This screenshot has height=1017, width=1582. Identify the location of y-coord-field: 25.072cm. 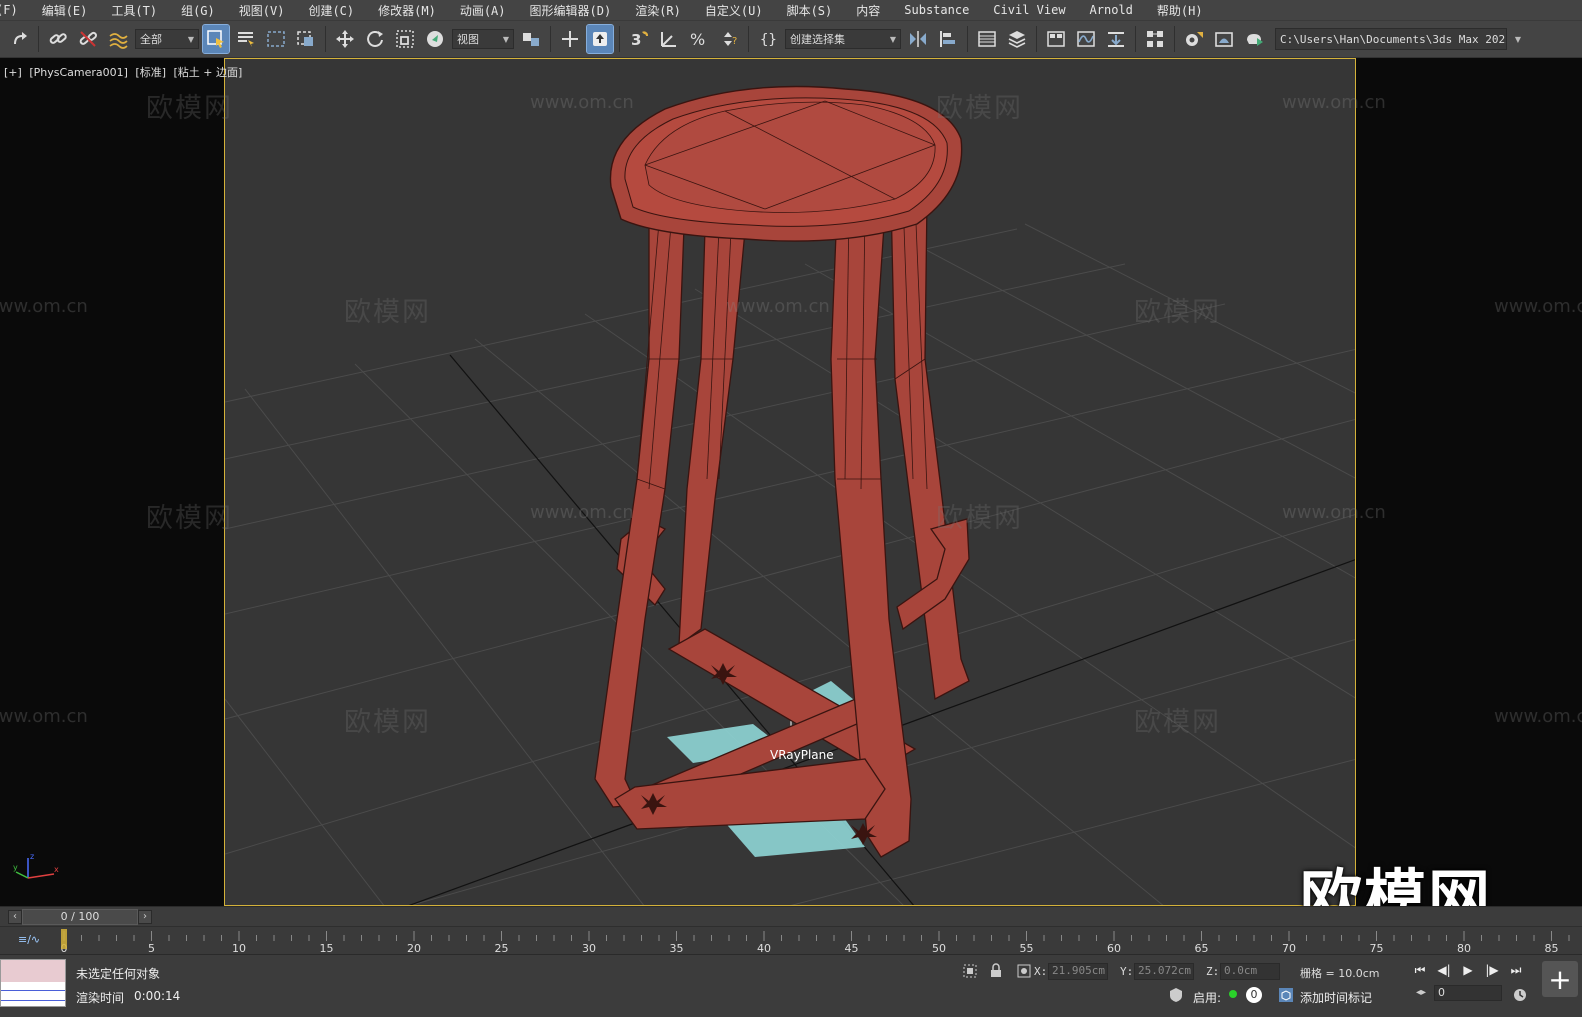
(1164, 971).